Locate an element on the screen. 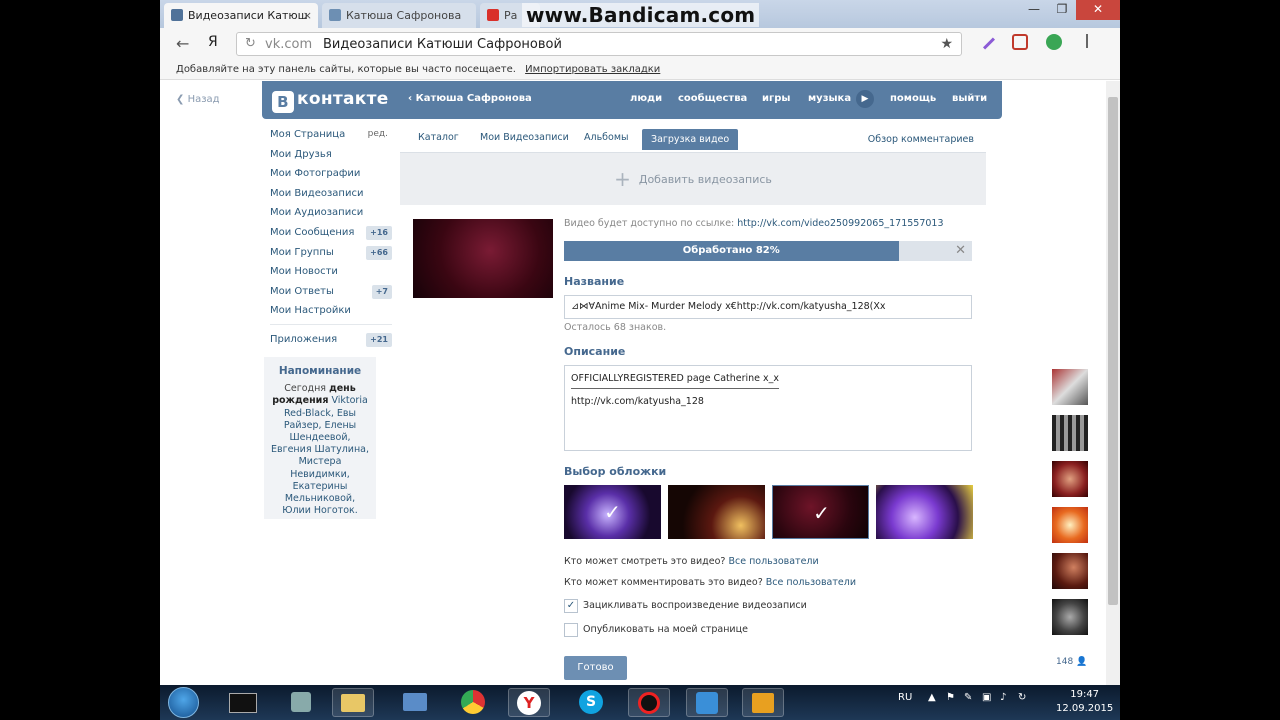  menu-item-photos: Мои Фотографии is located at coordinates (331, 174).